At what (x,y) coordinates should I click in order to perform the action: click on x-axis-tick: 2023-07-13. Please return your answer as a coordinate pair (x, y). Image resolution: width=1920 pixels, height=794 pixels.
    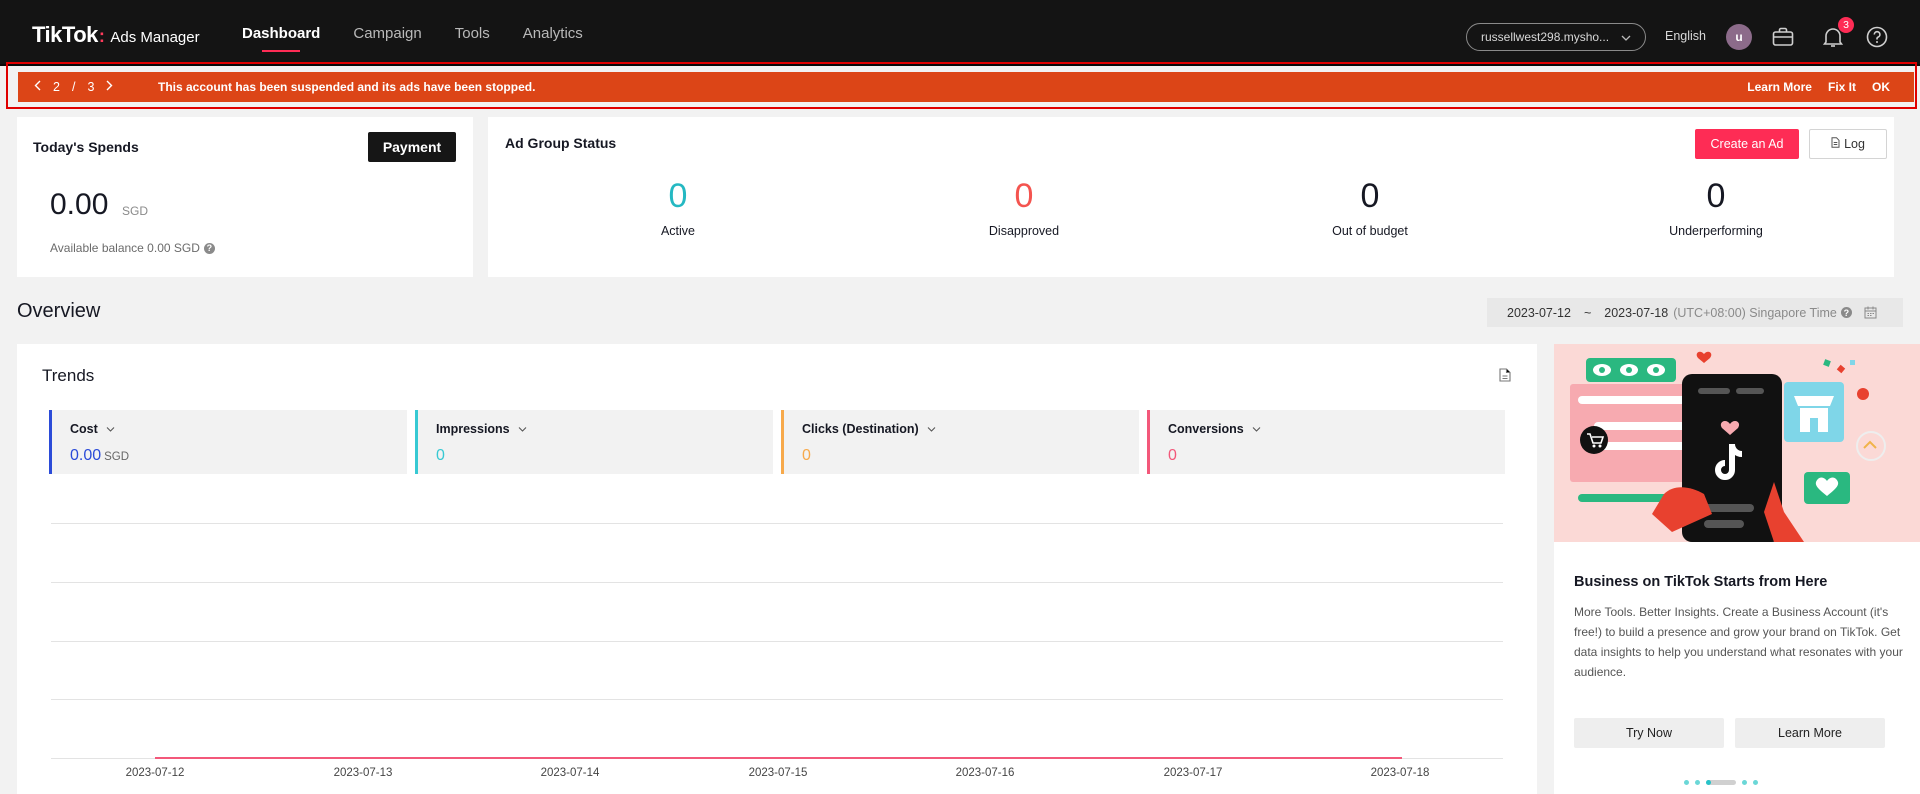
    Looking at the image, I should click on (363, 773).